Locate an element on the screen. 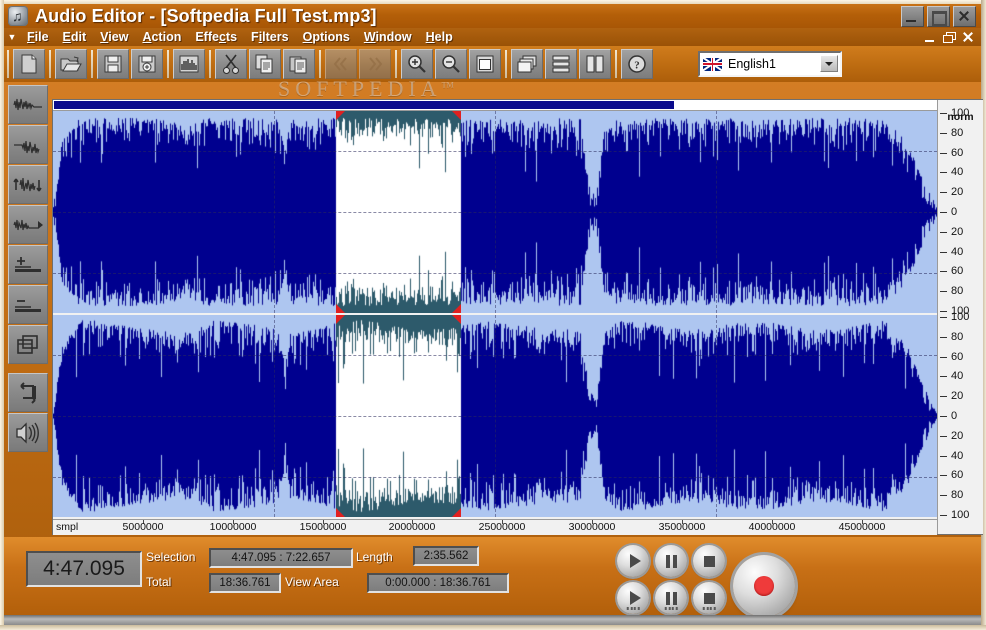  amplify-tool is located at coordinates (28, 224).